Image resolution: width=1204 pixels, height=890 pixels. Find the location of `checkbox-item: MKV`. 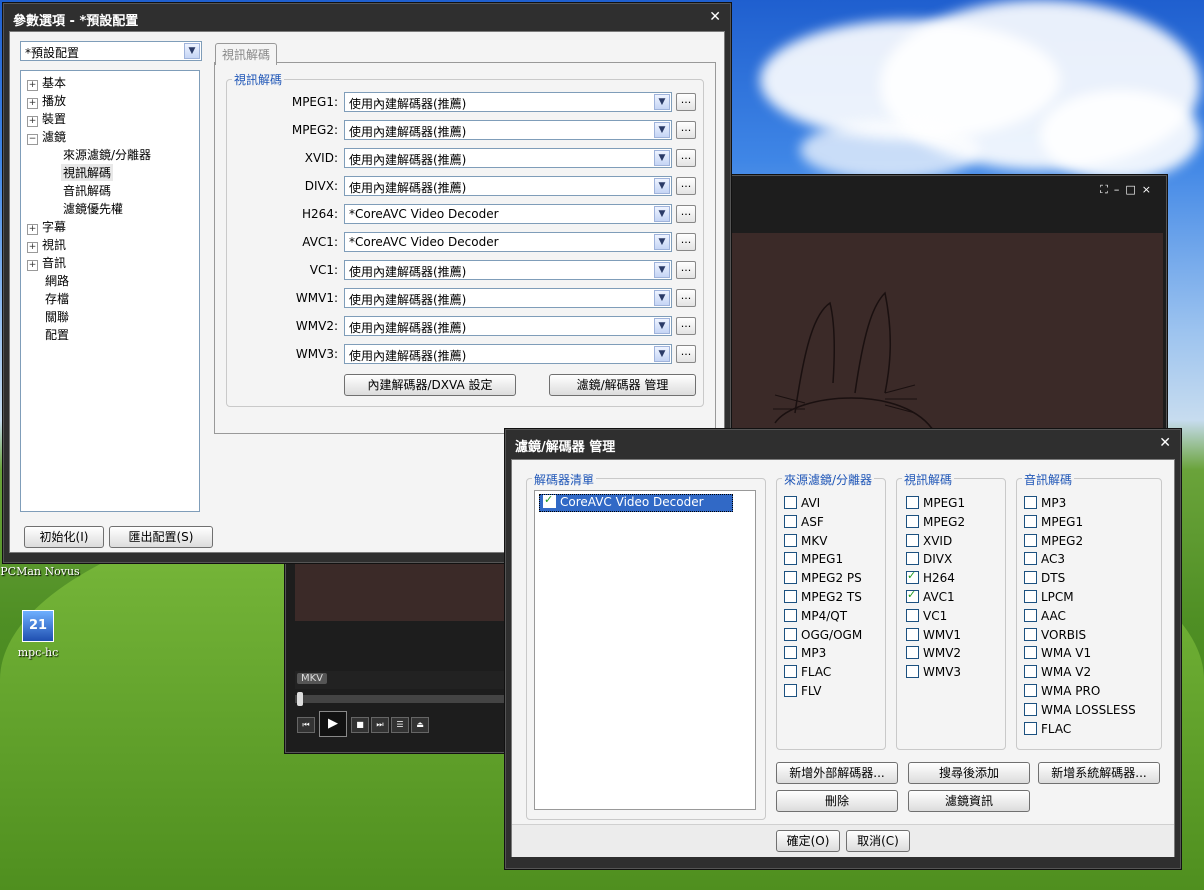

checkbox-item: MKV is located at coordinates (805, 540).